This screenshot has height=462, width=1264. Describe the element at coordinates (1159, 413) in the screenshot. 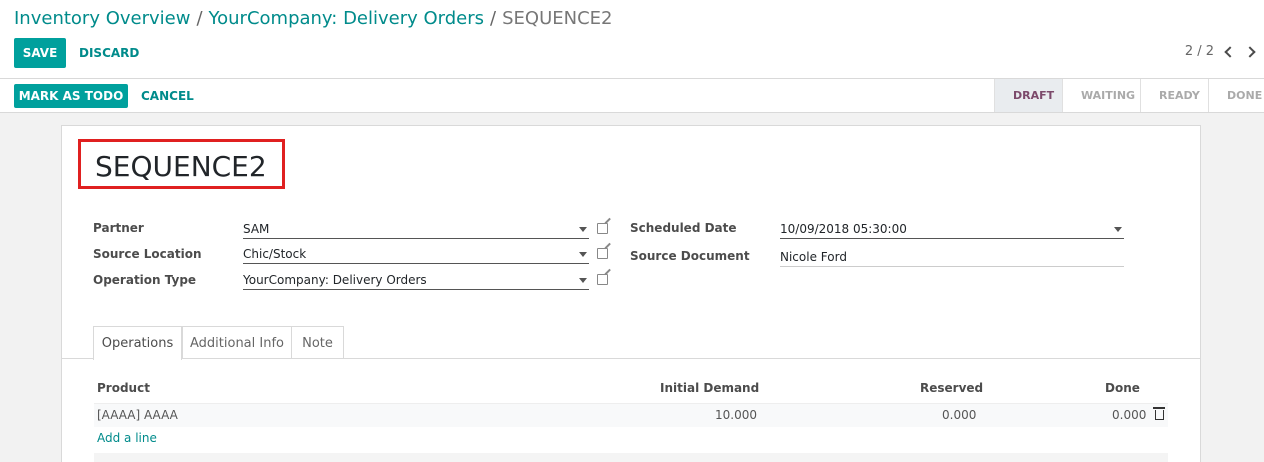

I see `trash-icon` at that location.